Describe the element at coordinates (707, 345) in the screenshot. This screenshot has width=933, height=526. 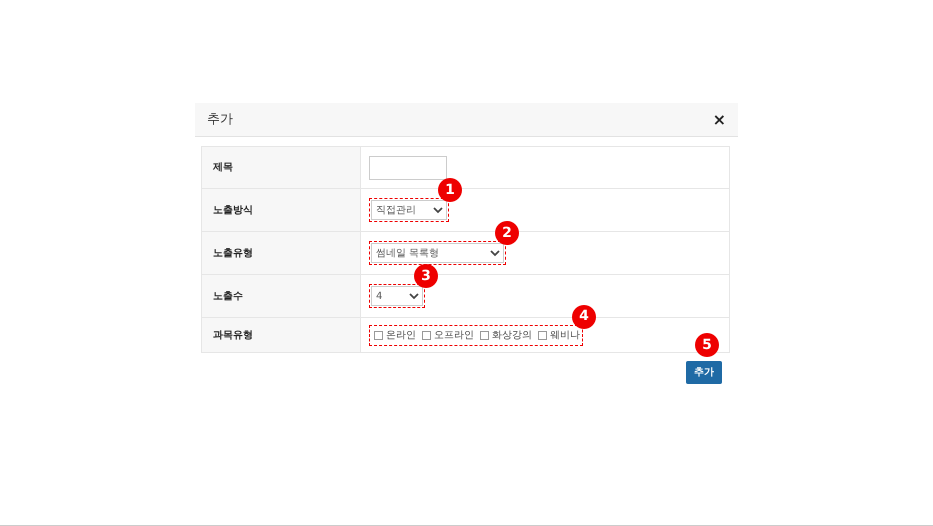
I see `annotation-marker: 5` at that location.